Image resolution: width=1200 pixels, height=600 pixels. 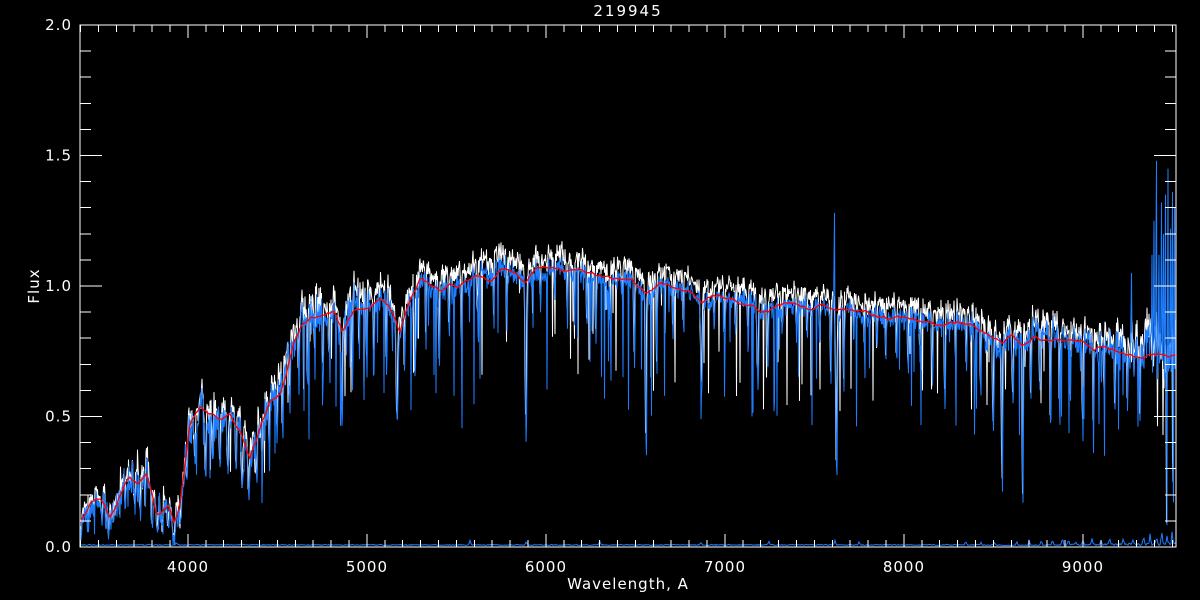 What do you see at coordinates (628, 584) in the screenshot?
I see `x-axis-label: Wavelength, A` at bounding box center [628, 584].